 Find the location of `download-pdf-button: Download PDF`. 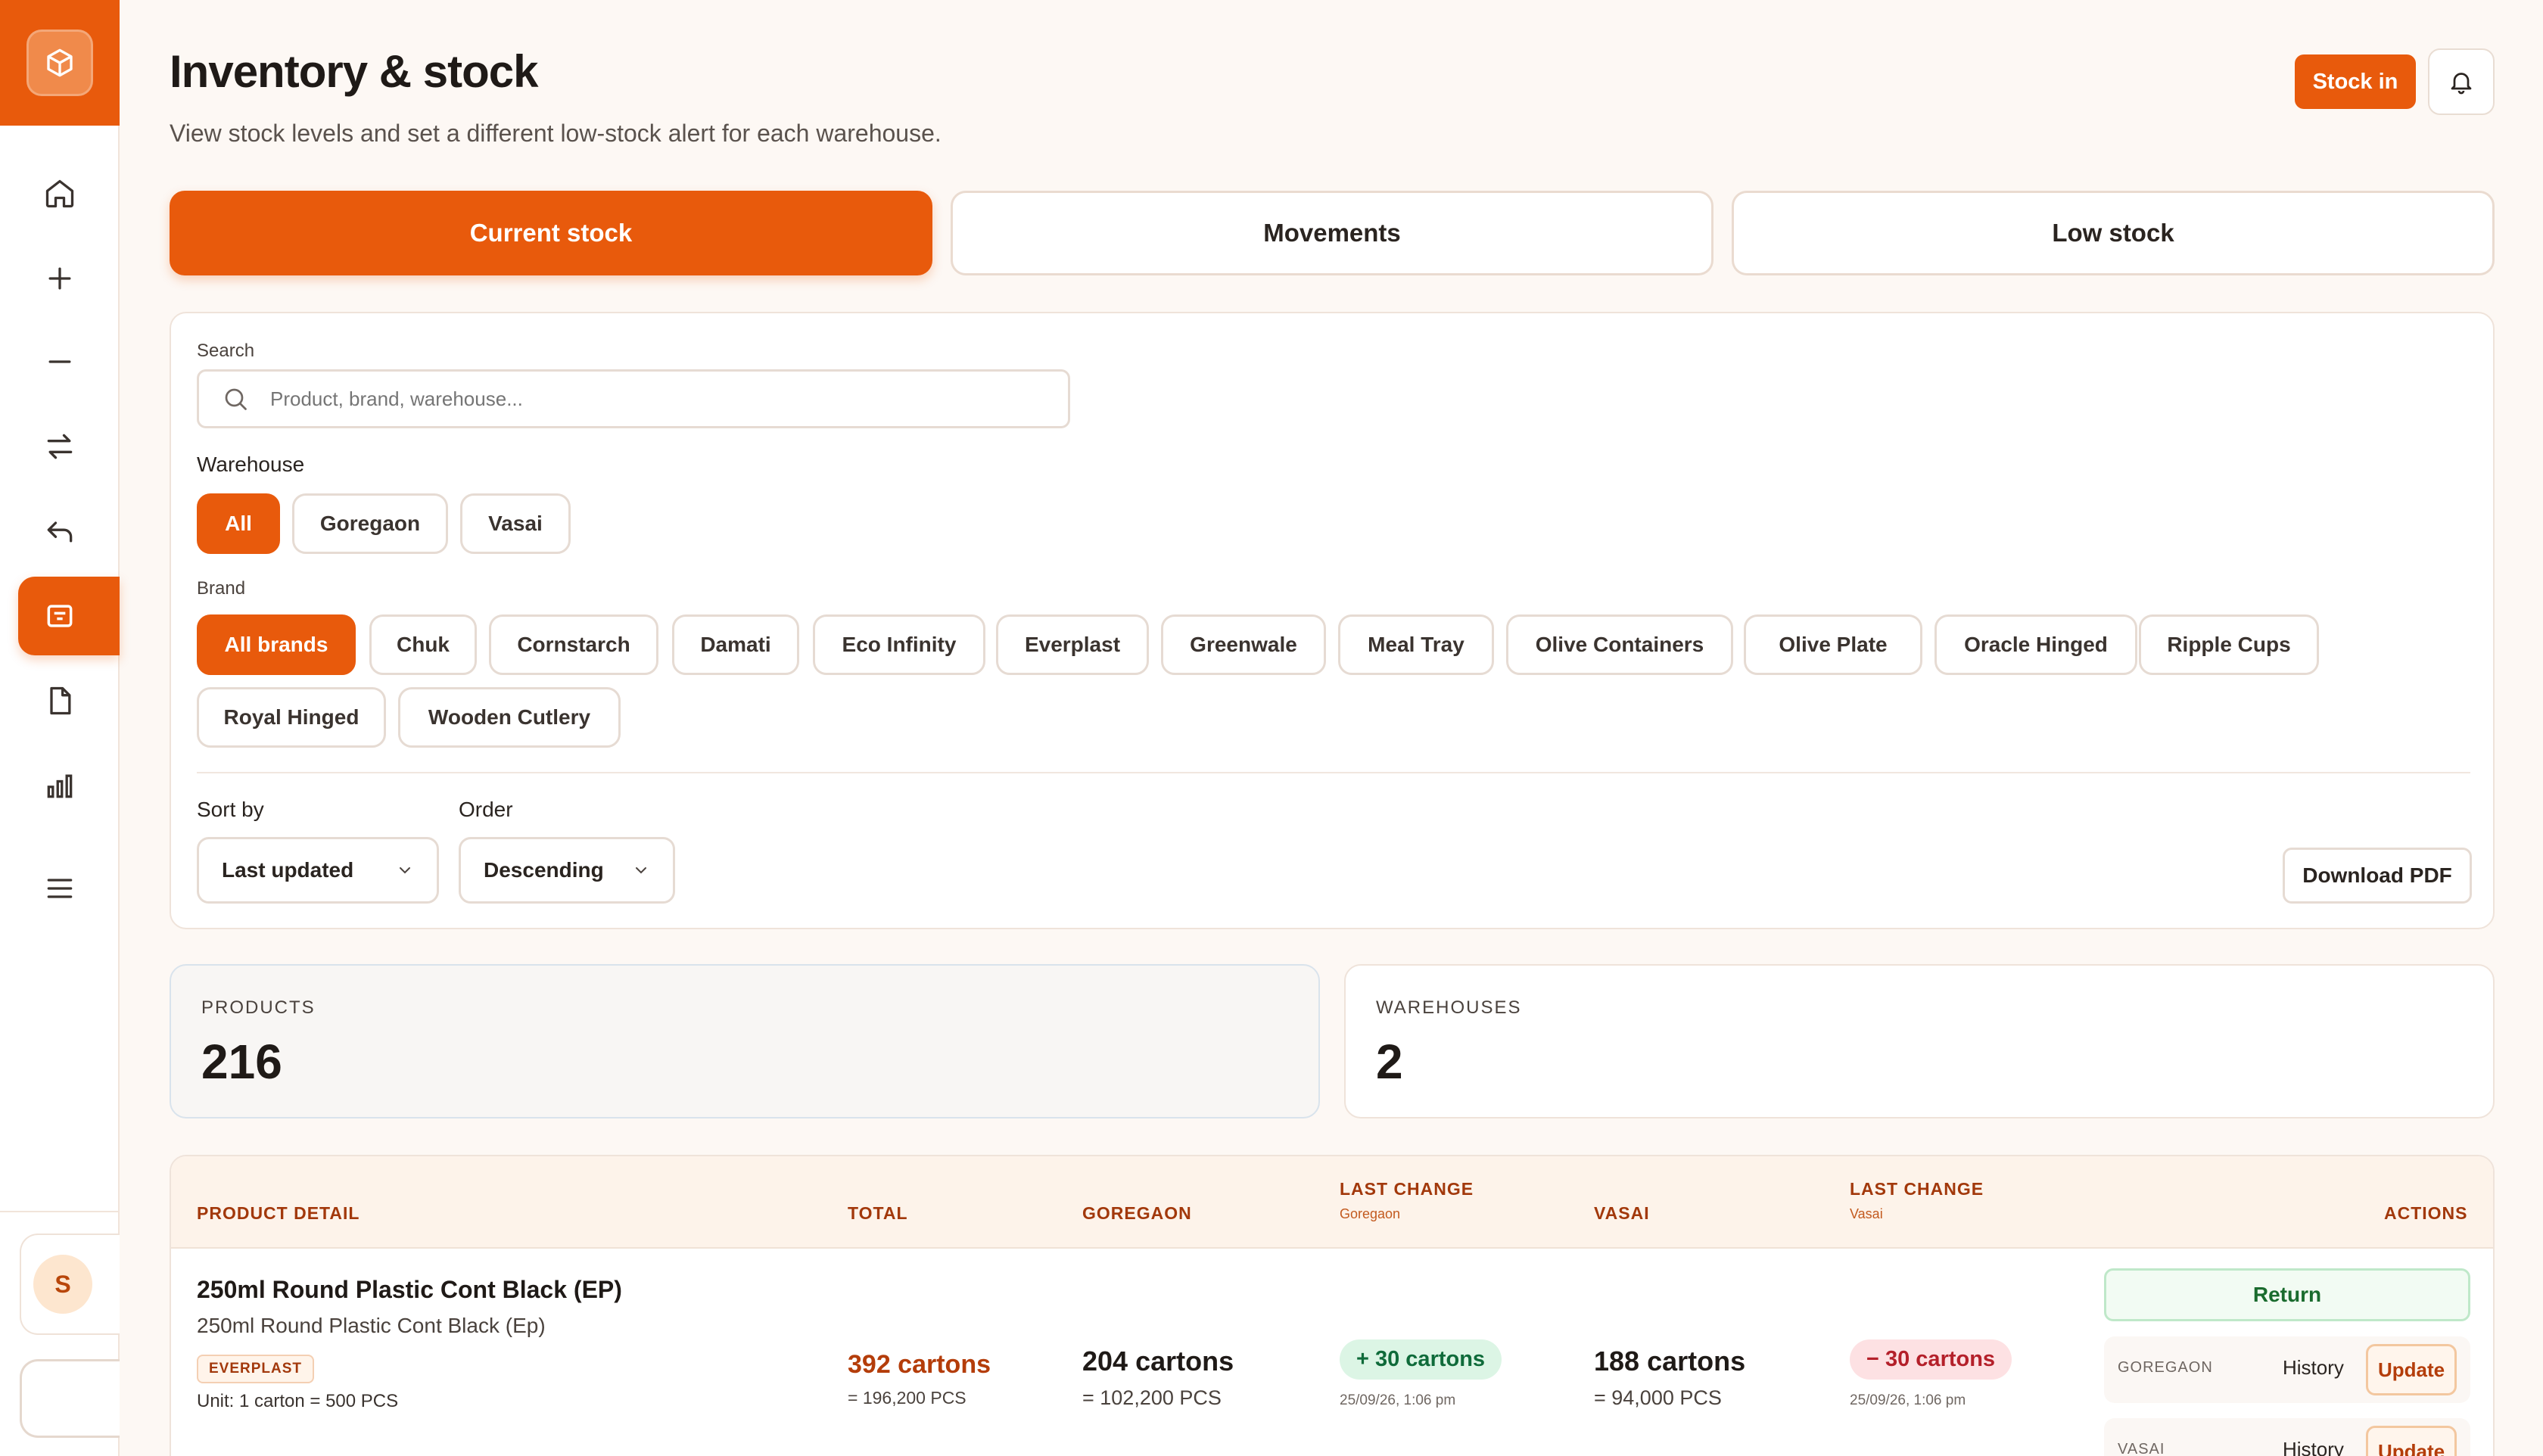

download-pdf-button: Download PDF is located at coordinates (2377, 876).